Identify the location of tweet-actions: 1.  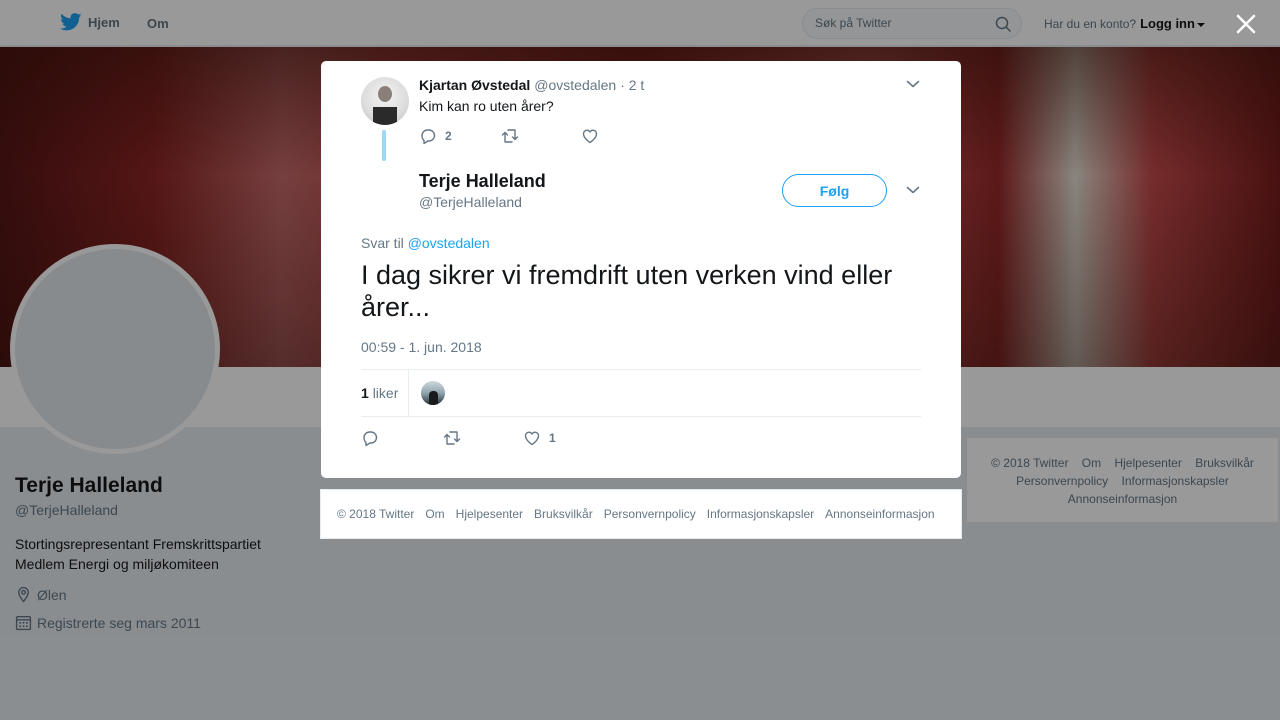
(458, 438).